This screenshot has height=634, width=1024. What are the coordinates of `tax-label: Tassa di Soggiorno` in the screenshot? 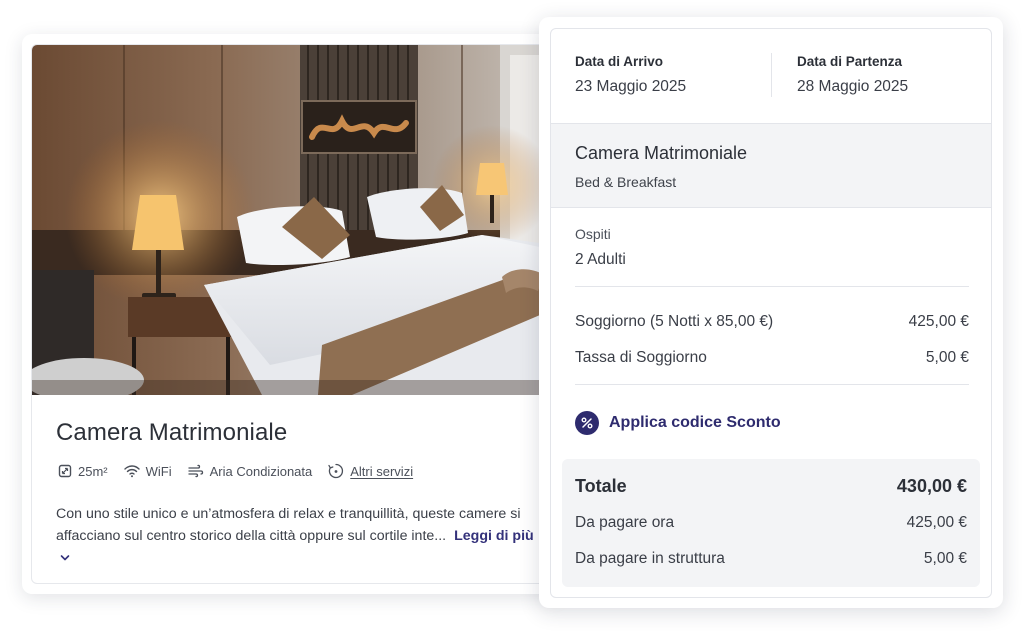 It's located at (641, 357).